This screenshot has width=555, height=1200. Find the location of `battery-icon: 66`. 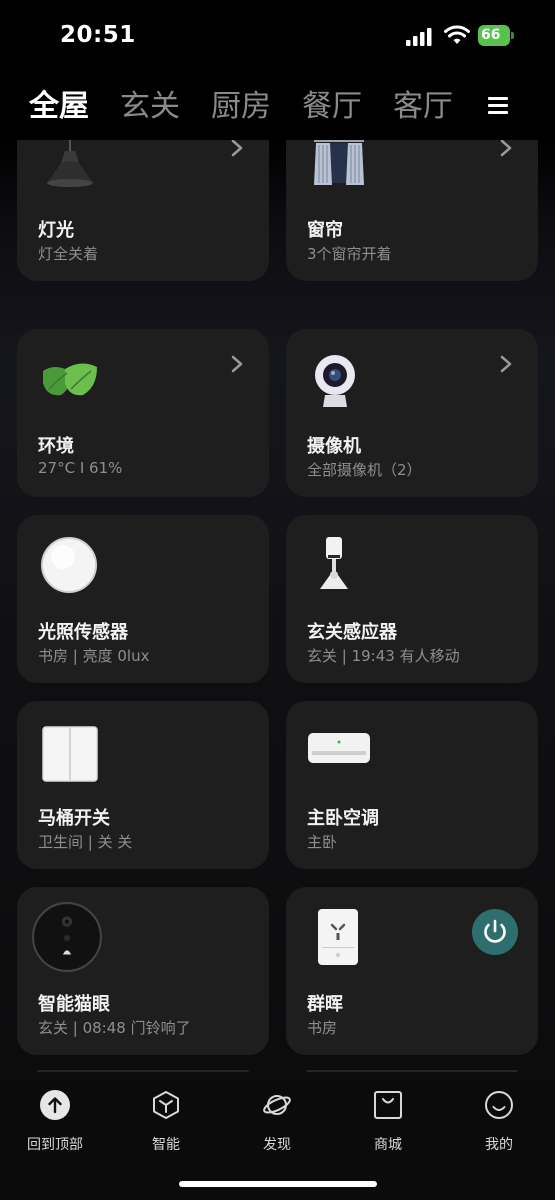

battery-icon: 66 is located at coordinates (496, 35).